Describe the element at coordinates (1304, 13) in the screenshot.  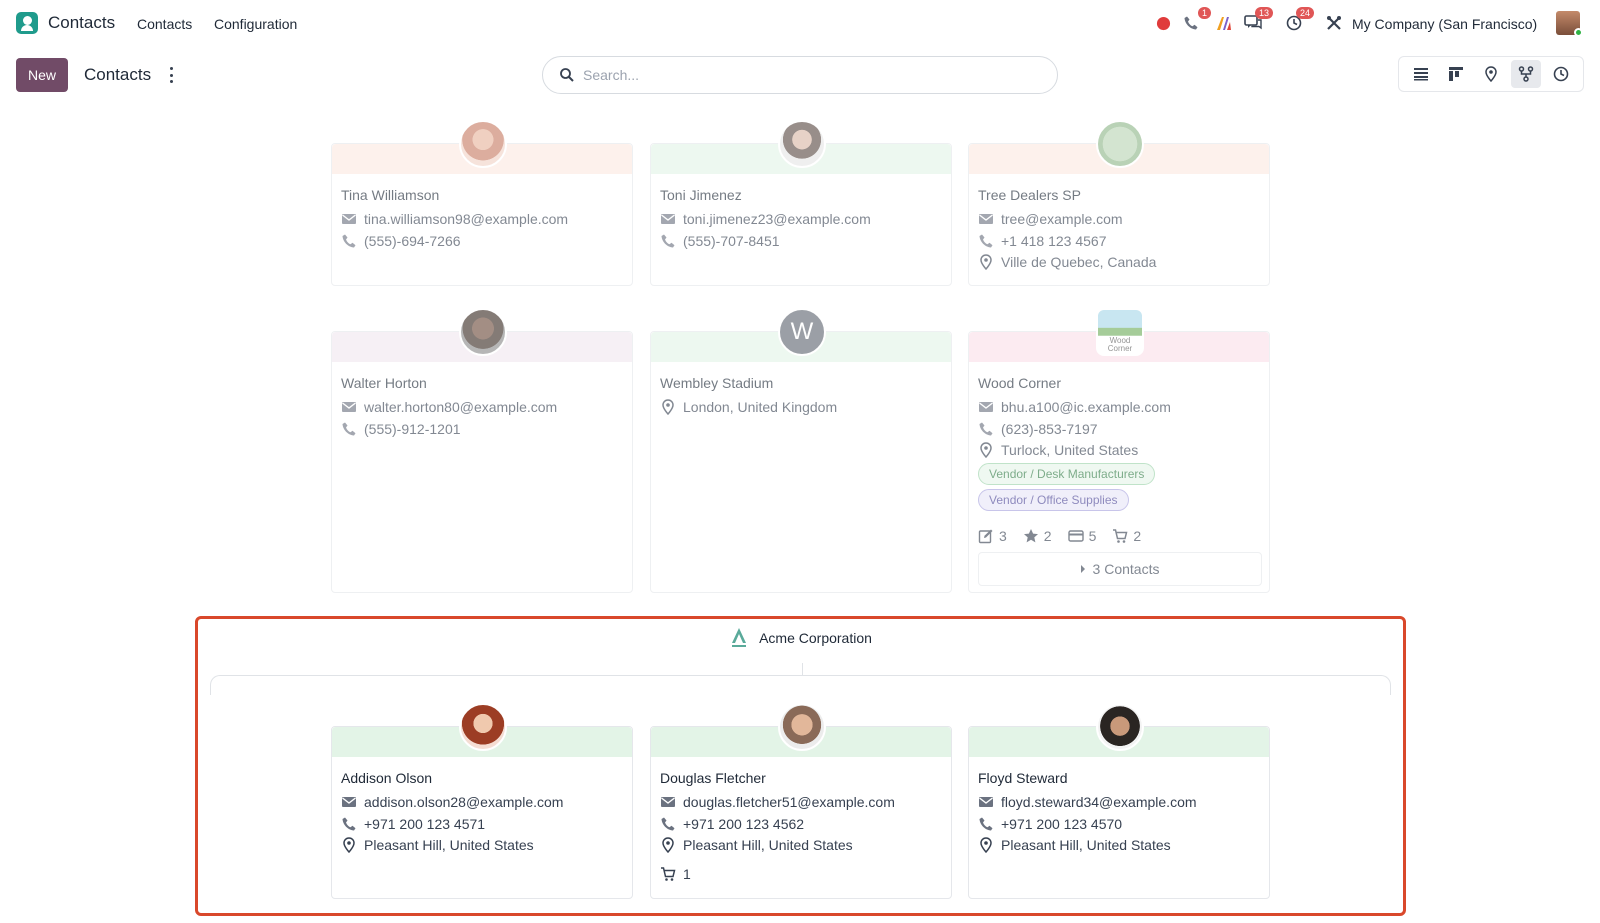
I see `activities-badge: 24` at that location.